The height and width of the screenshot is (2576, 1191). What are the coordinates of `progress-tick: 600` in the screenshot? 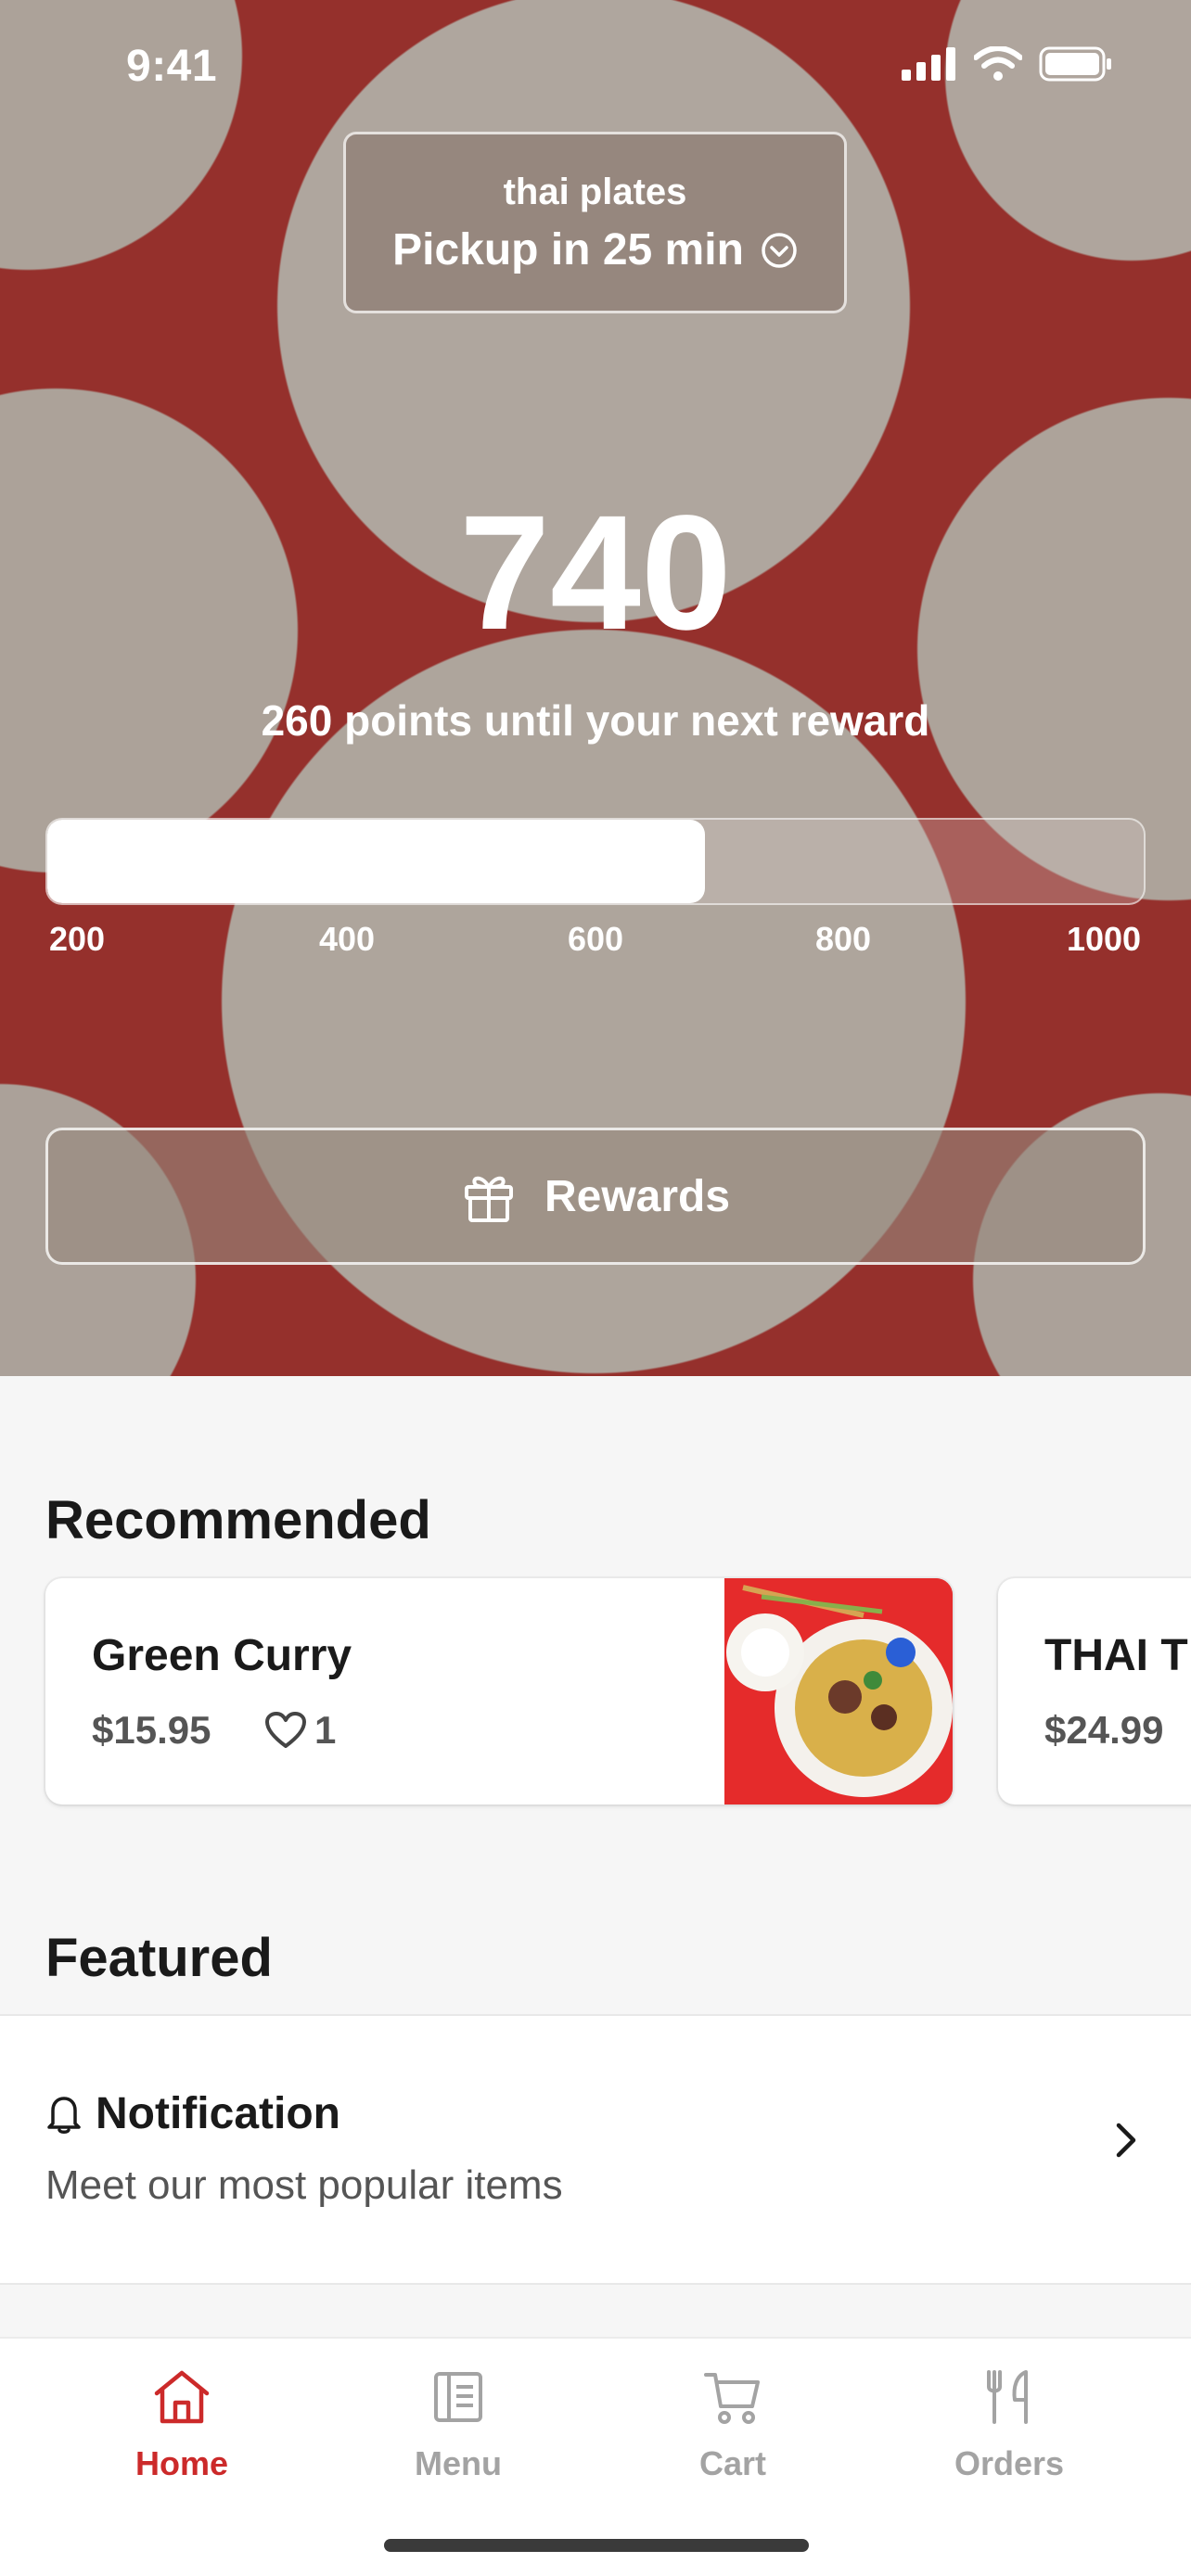 It's located at (595, 939).